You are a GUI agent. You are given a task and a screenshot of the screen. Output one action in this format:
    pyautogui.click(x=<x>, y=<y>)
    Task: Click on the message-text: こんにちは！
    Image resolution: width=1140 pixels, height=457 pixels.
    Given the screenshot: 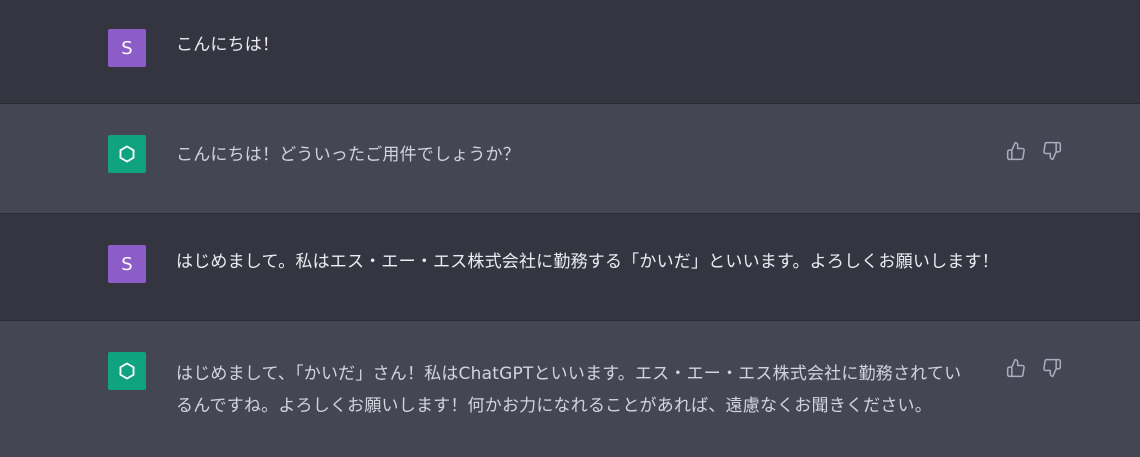 What is the action you would take?
    pyautogui.click(x=228, y=45)
    